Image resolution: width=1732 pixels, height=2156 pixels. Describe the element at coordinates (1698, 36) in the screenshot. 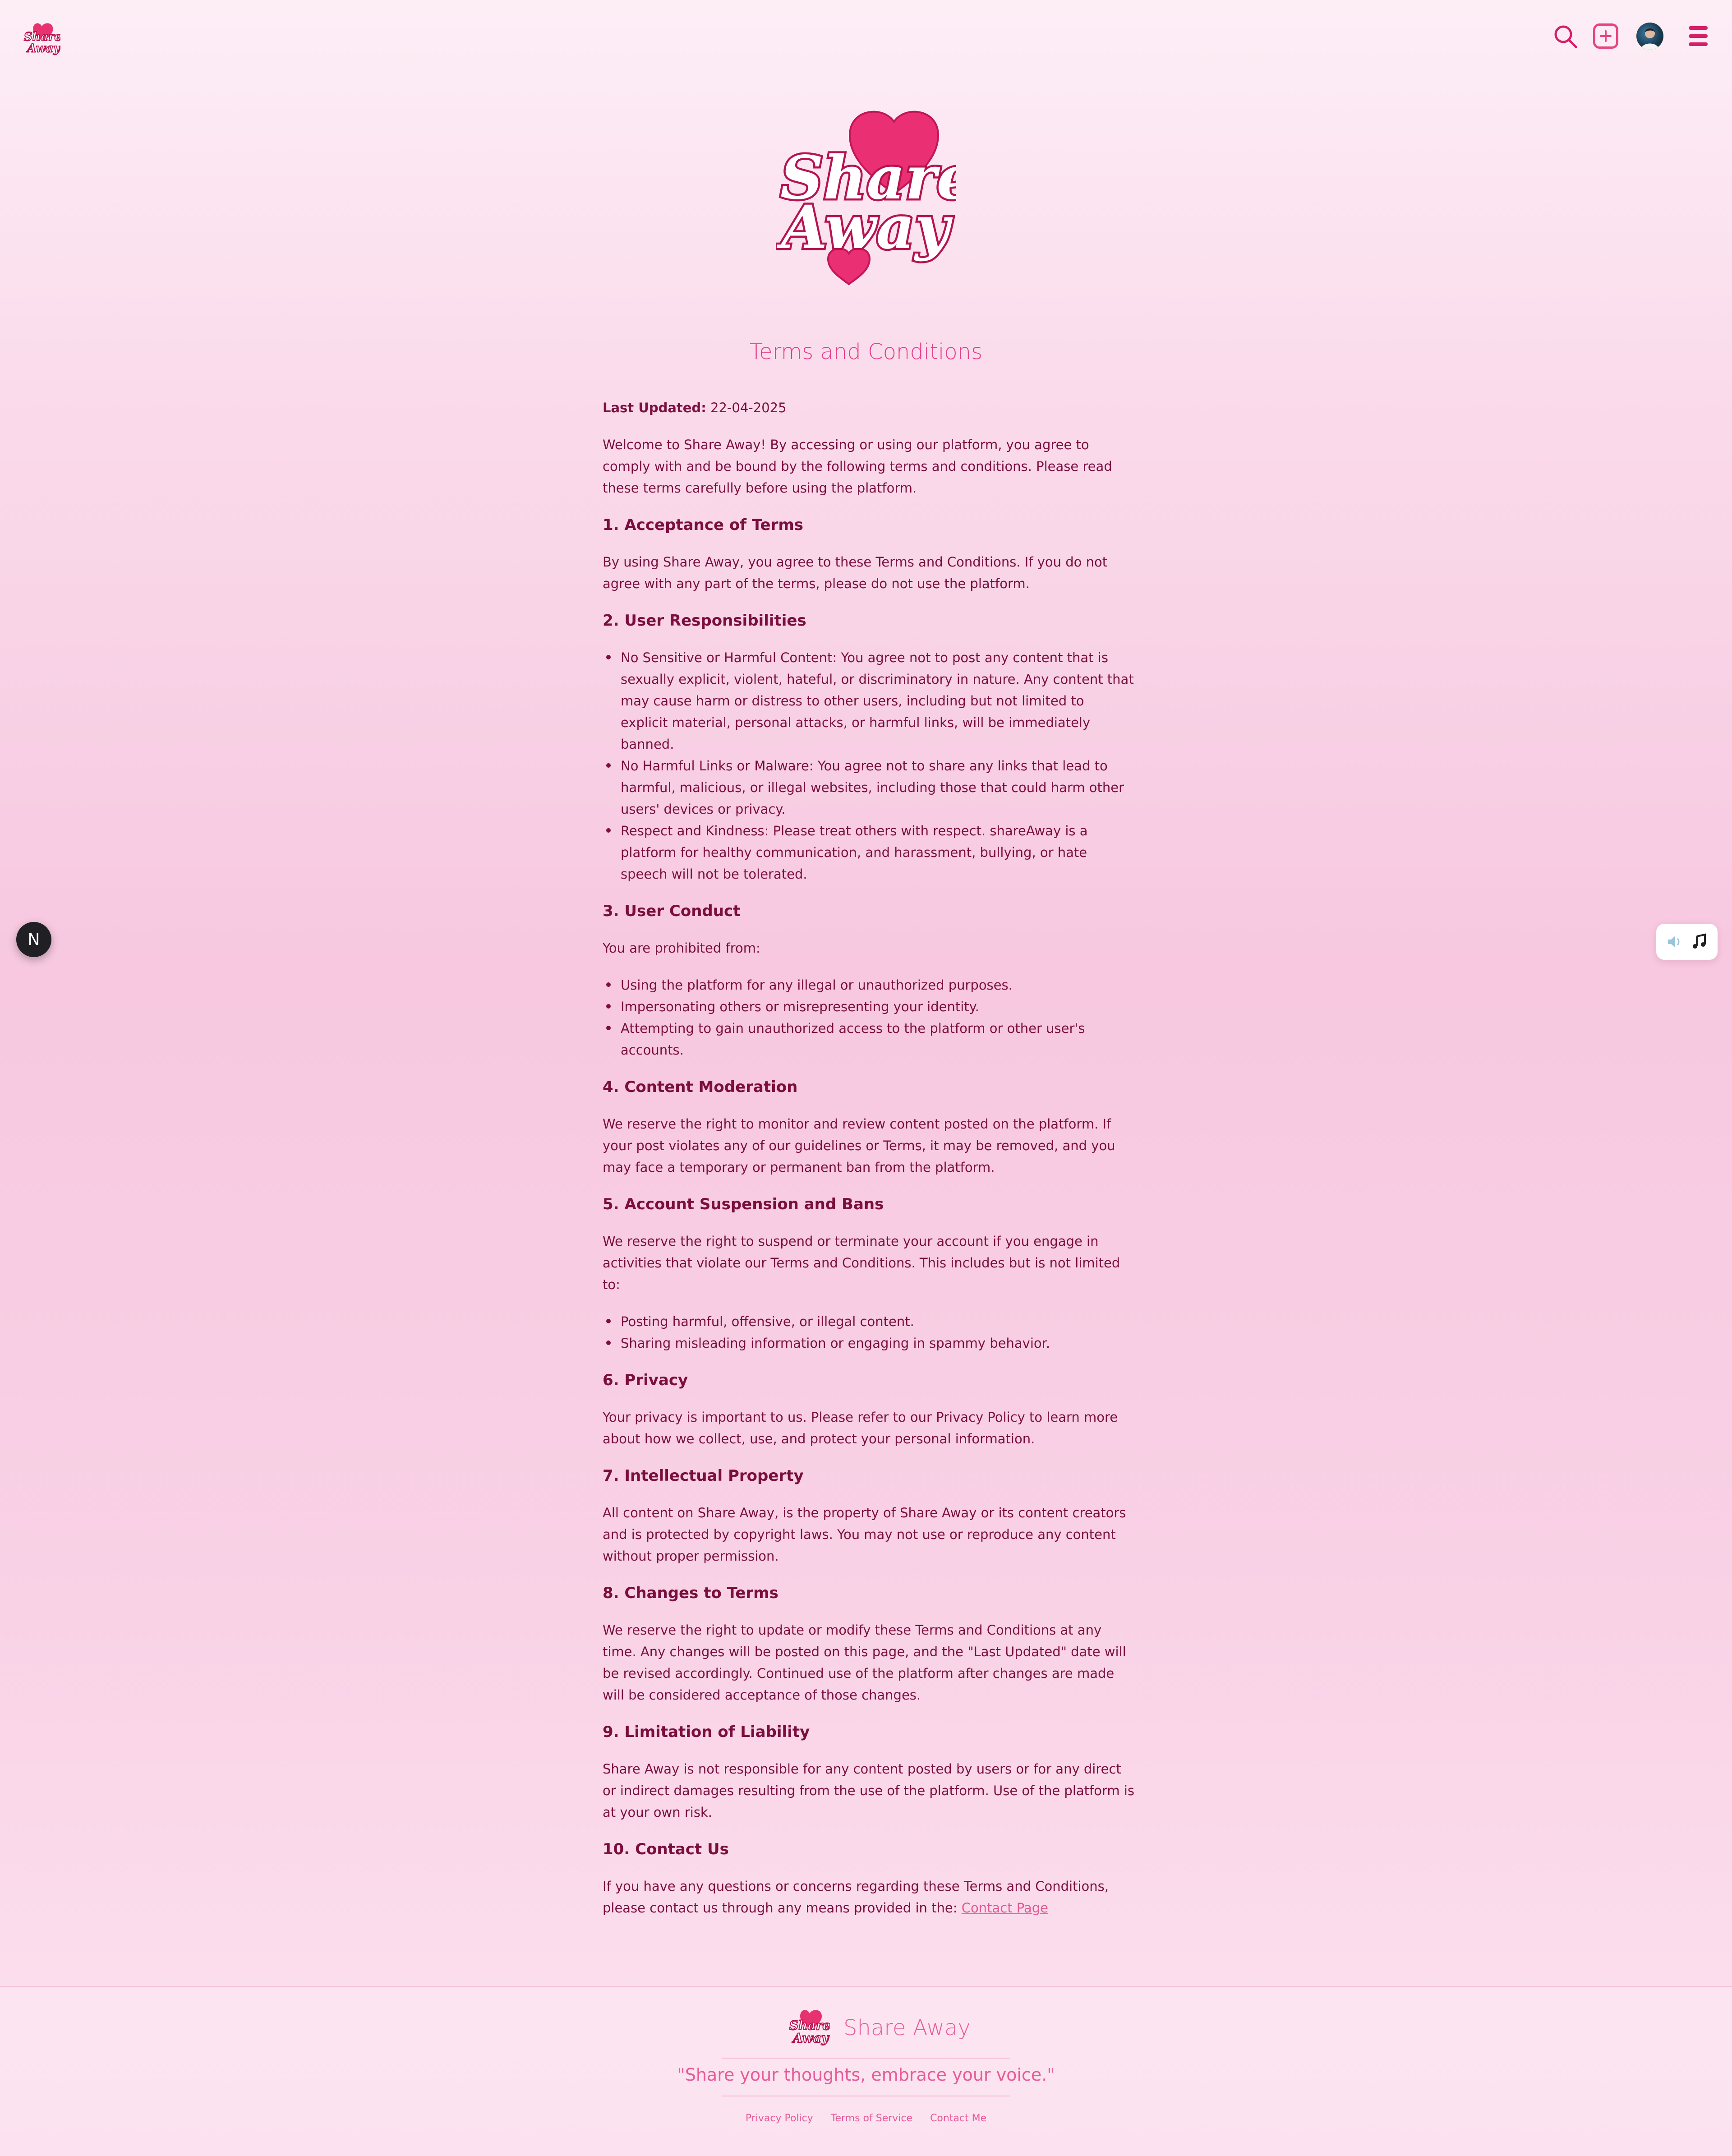

I see `menu-icon` at that location.